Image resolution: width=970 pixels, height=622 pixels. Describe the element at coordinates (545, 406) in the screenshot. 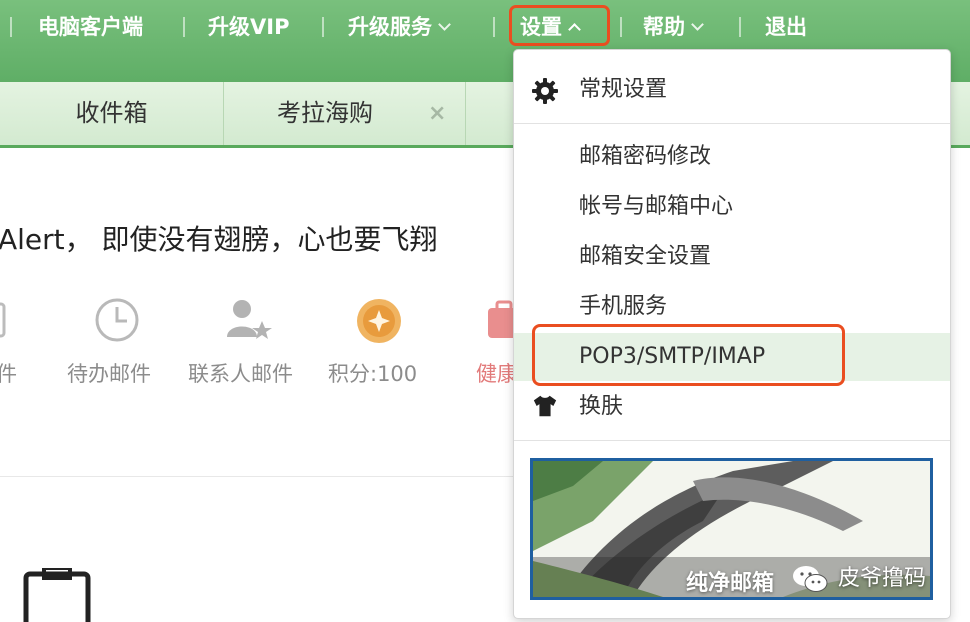

I see `tshirt-icon` at that location.